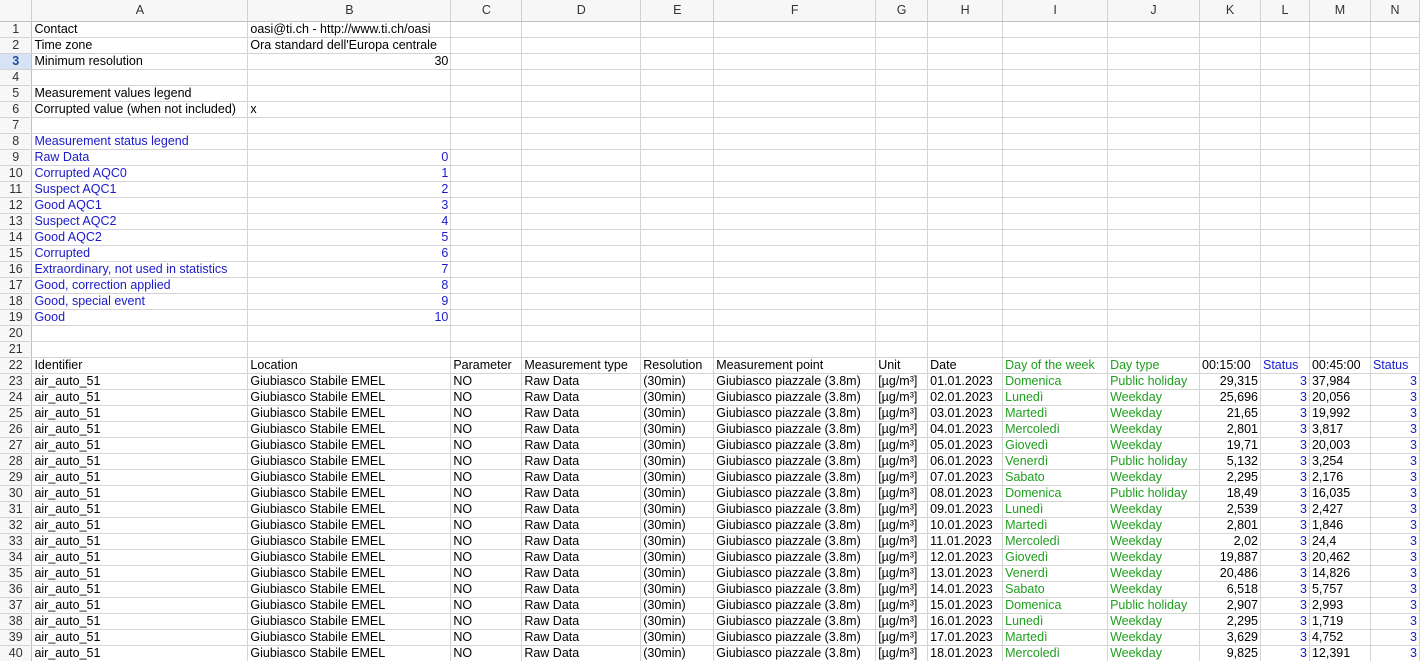 Image resolution: width=1420 pixels, height=661 pixels. I want to click on cell-b32: Giubiasco Stabile EMEL, so click(349, 525).